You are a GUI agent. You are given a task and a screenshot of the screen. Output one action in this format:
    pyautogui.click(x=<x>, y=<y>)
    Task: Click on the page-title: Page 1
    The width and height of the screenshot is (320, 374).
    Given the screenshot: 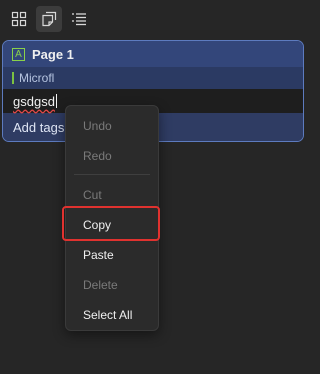 What is the action you would take?
    pyautogui.click(x=53, y=54)
    